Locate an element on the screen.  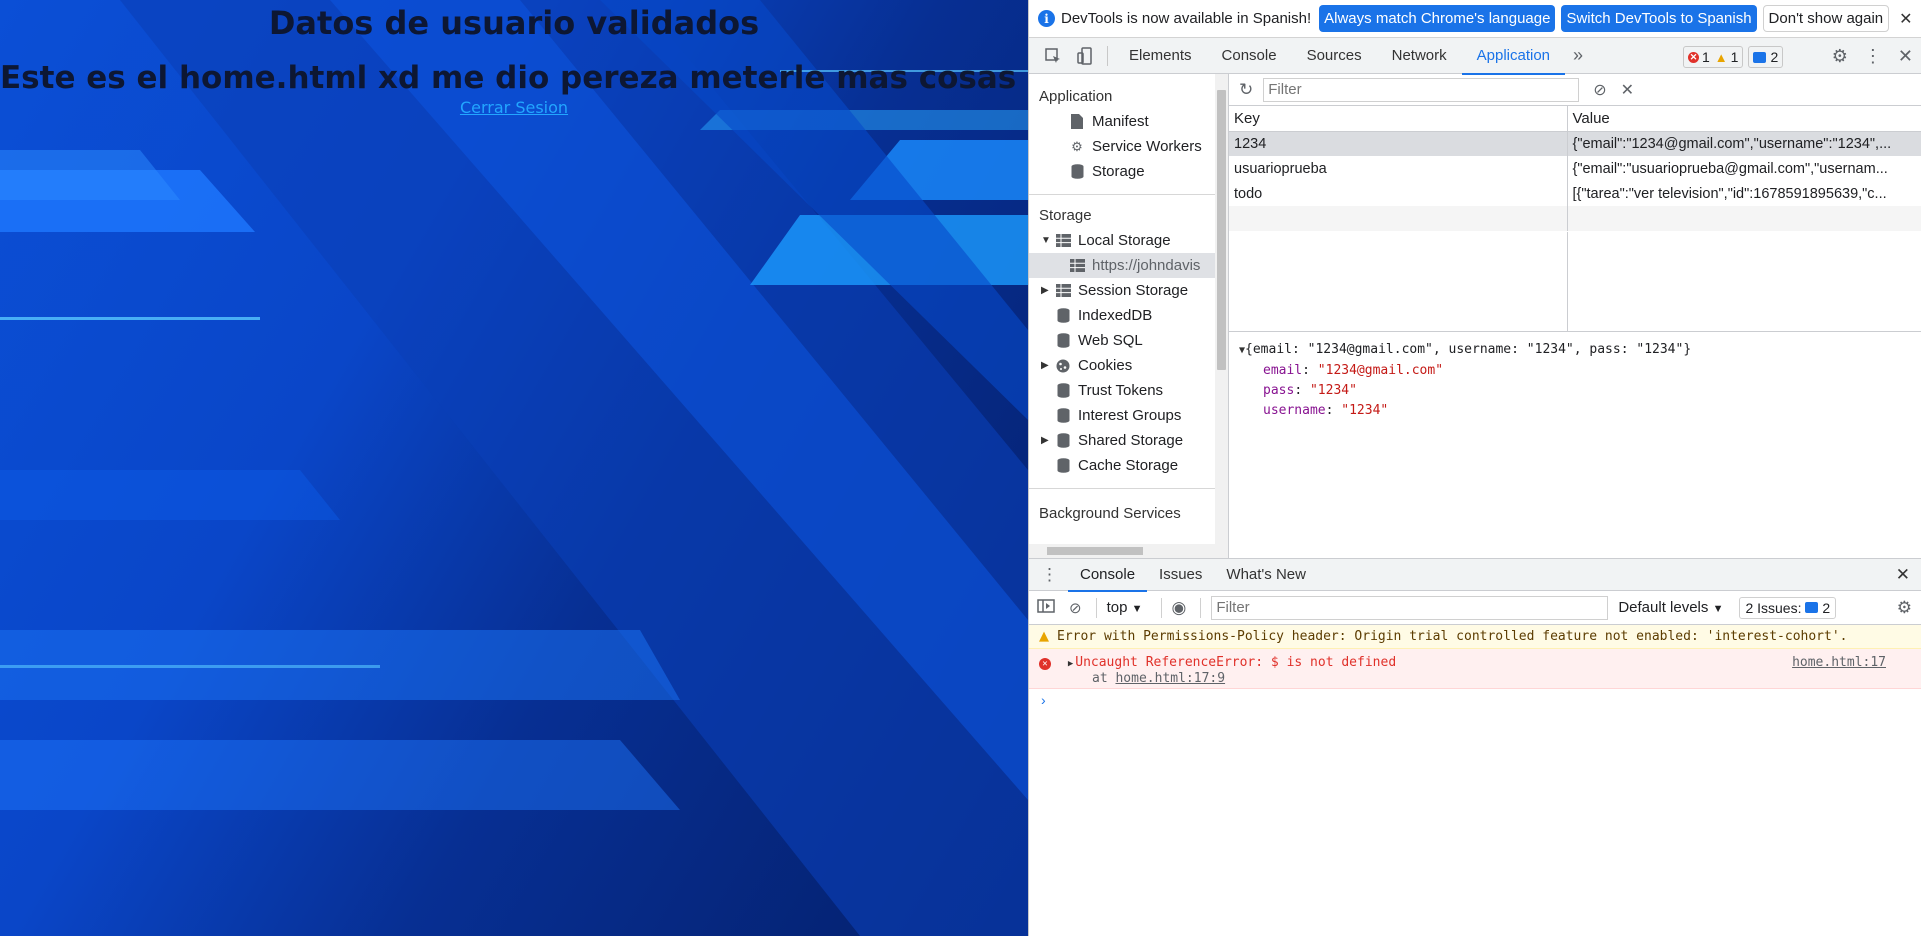
drawer-close-icon: ✕ is located at coordinates (1903, 575).